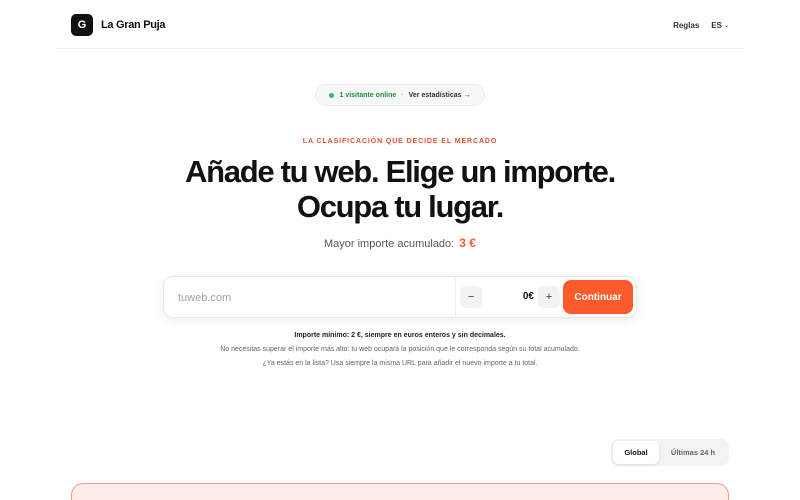 This screenshot has width=800, height=500. What do you see at coordinates (313, 298) in the screenshot?
I see `url-input` at bounding box center [313, 298].